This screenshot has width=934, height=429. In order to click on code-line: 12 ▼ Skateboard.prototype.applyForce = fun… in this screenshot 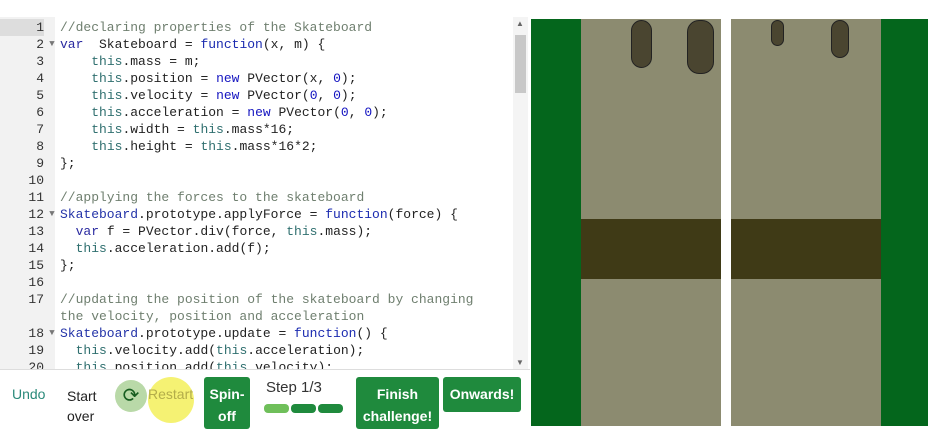, I will do `click(256, 214)`.